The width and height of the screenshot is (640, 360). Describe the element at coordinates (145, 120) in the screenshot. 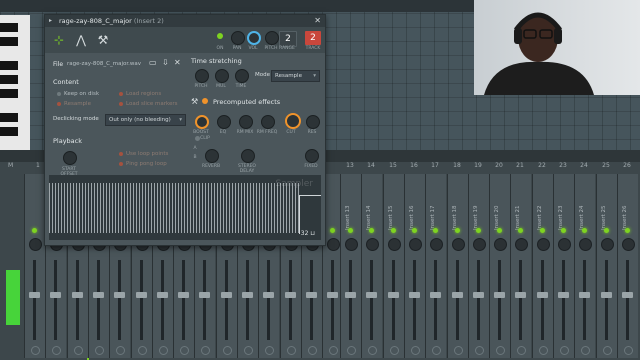

I see `declicking-dropdown: Out only (no bleeding)` at that location.